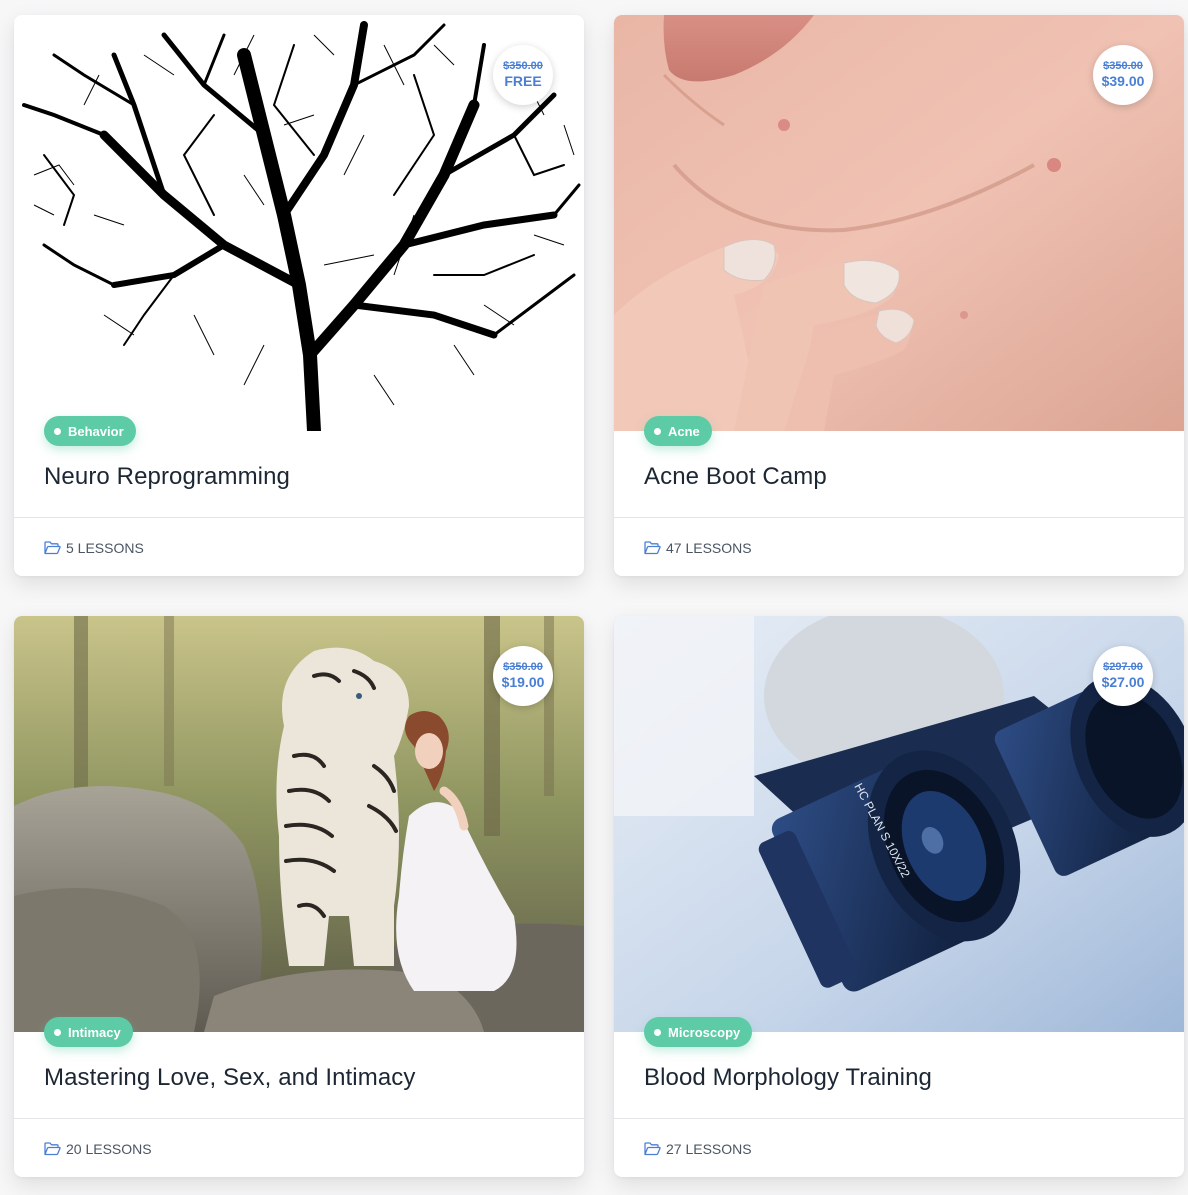 This screenshot has width=1188, height=1195. What do you see at coordinates (96, 431) in the screenshot?
I see `category-label: Behavior` at bounding box center [96, 431].